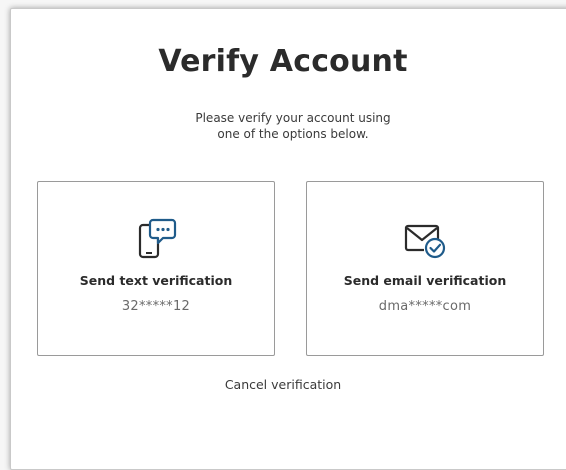 The image size is (566, 470). Describe the element at coordinates (425, 239) in the screenshot. I see `email-check-icon` at that location.